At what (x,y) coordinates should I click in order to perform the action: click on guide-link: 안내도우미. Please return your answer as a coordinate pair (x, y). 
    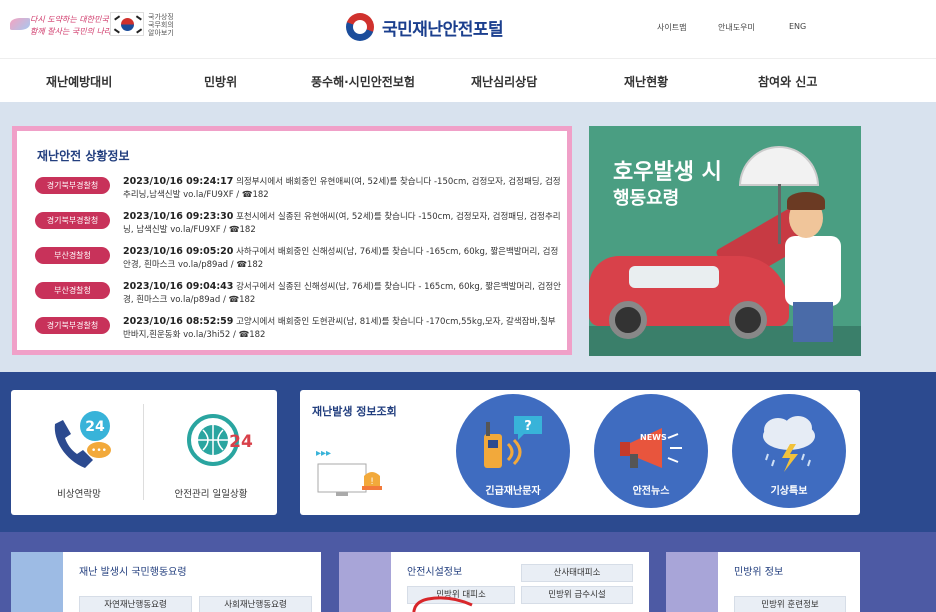
    Looking at the image, I should click on (736, 27).